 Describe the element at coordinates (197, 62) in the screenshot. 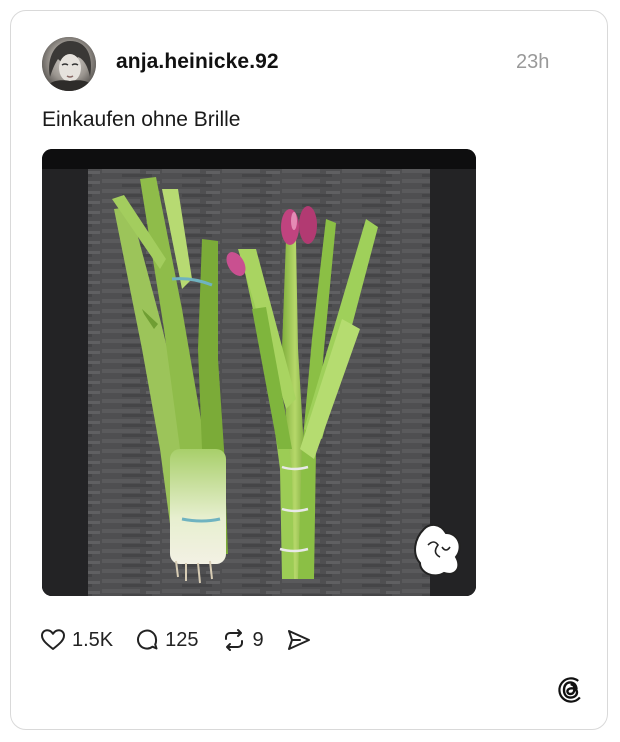

I see `username: anja.heinicke.92` at that location.